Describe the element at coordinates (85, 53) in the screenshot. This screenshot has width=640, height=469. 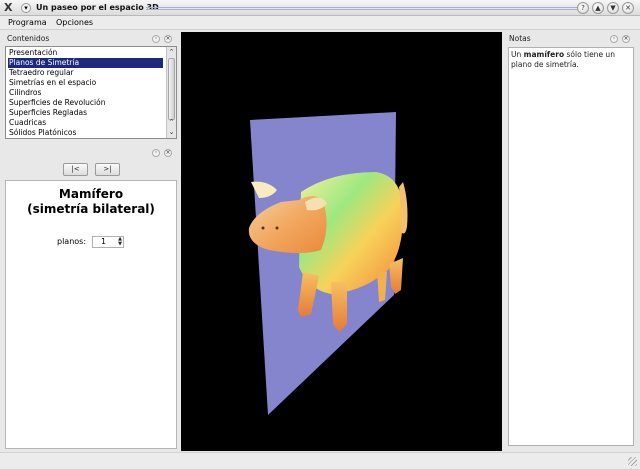
I see `list-item: Presentación` at that location.